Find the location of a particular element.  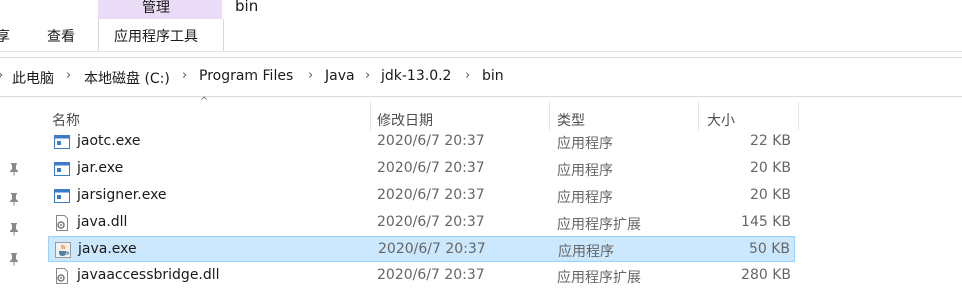

column-name: 名称 is located at coordinates (66, 120).